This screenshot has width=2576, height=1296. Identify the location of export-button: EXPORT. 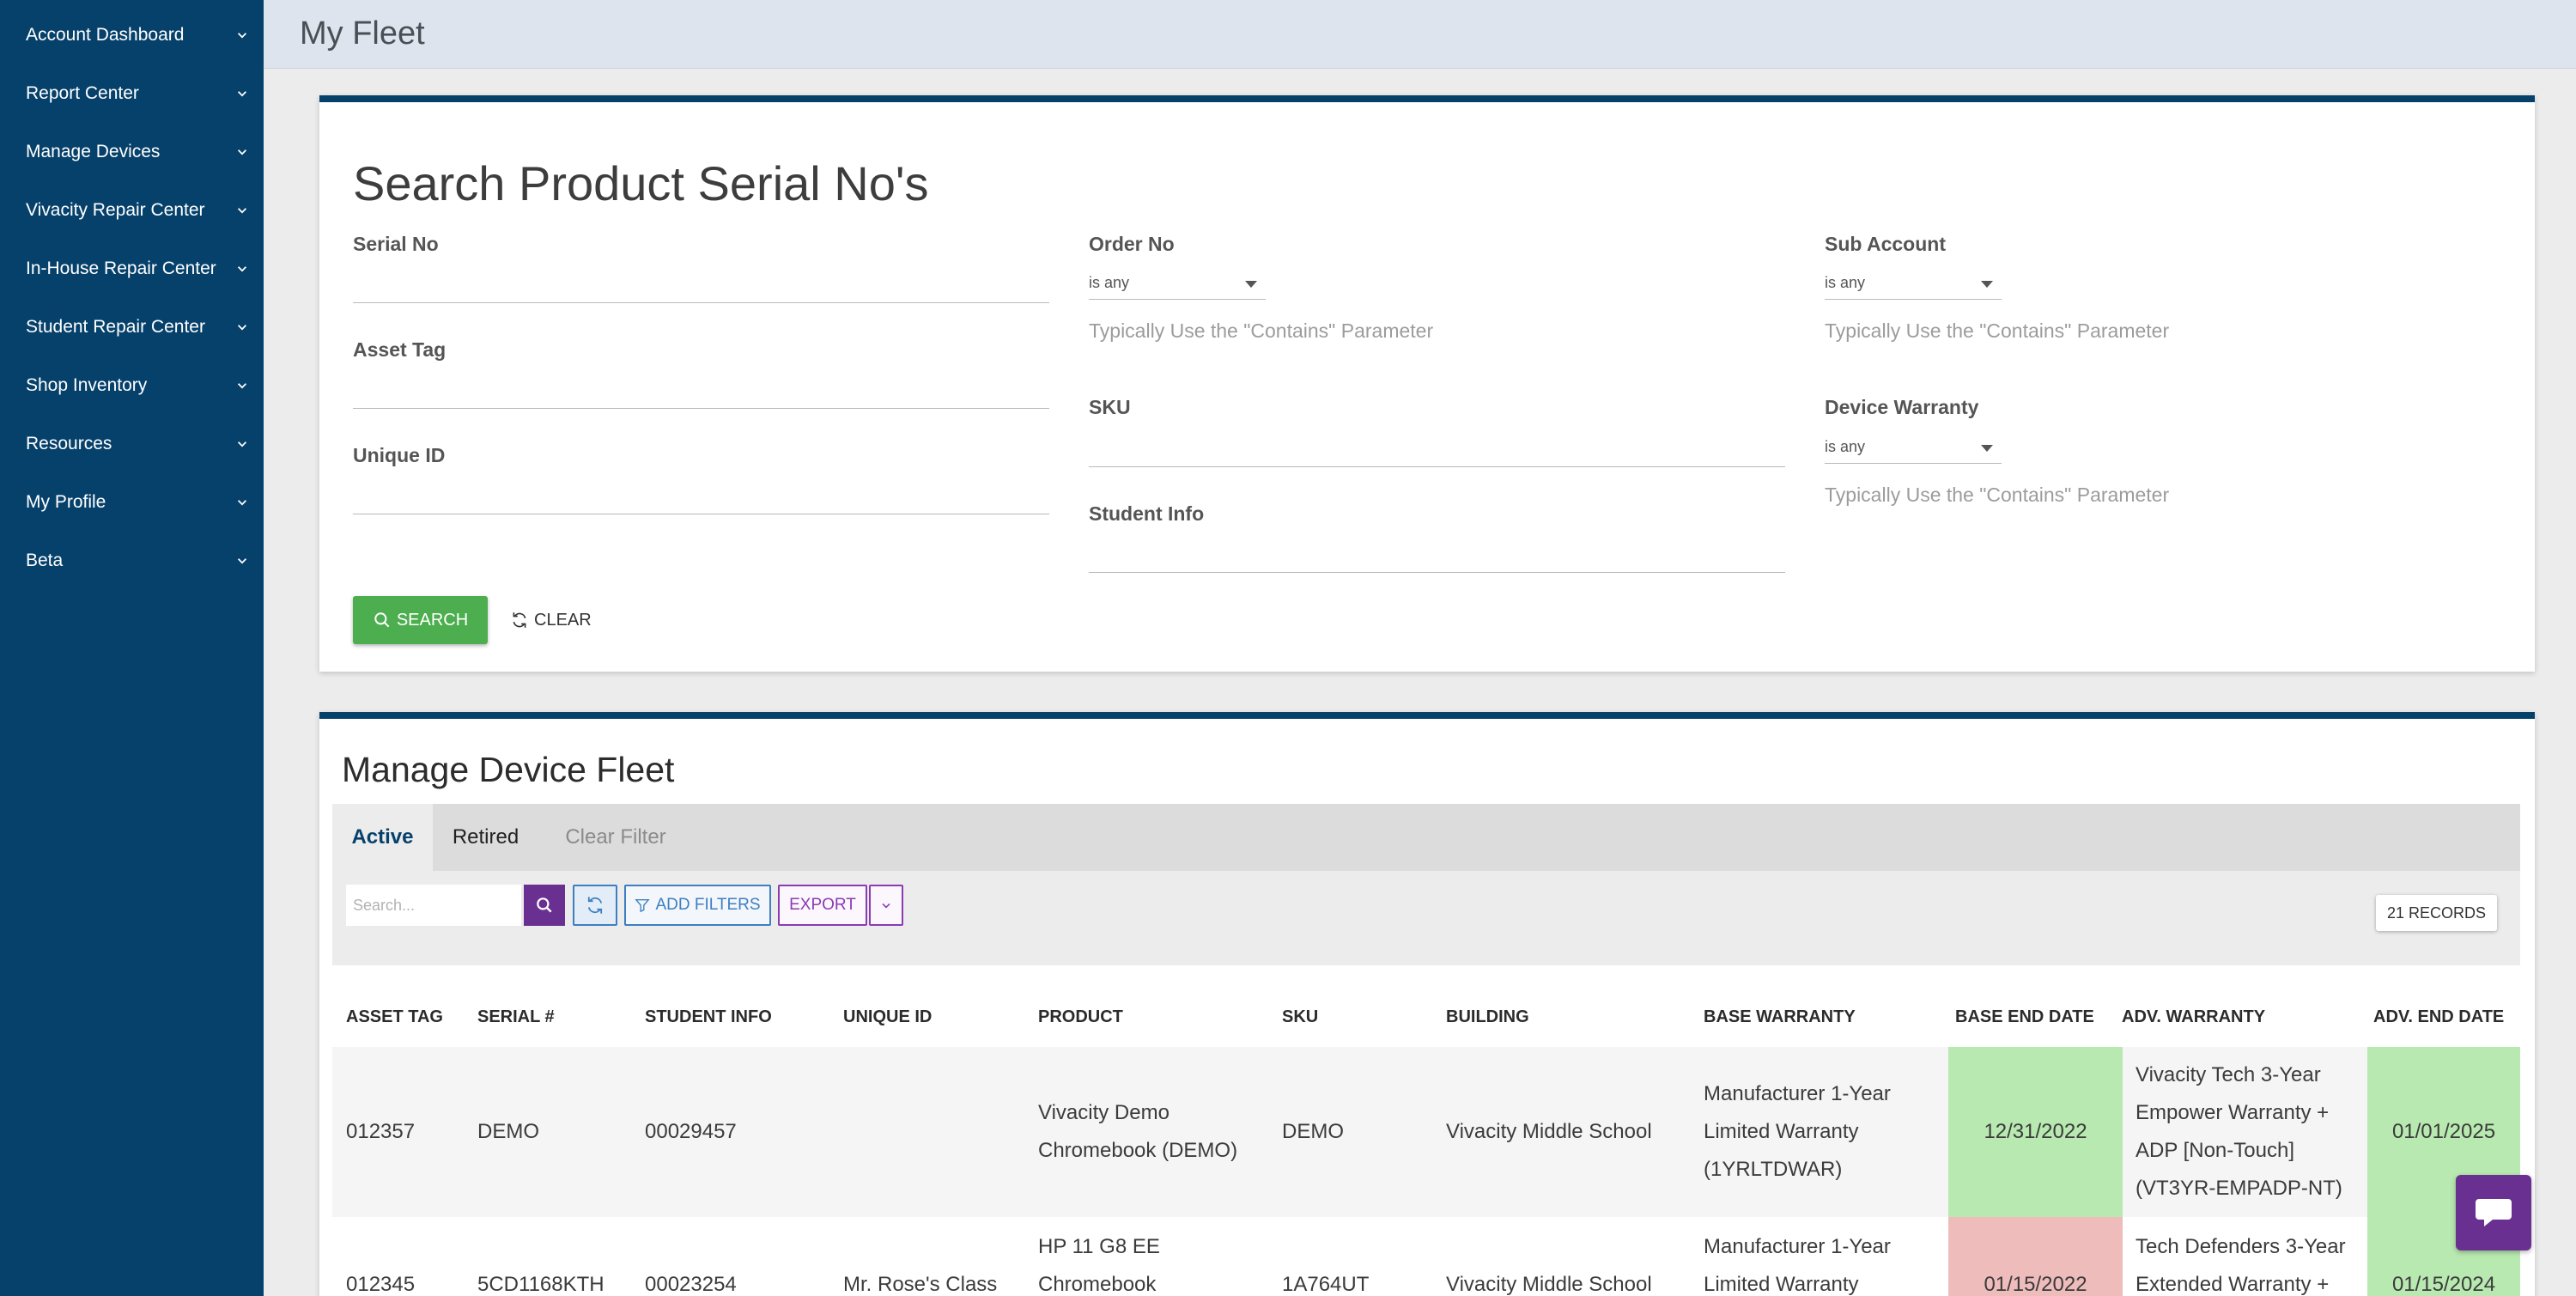
(823, 906).